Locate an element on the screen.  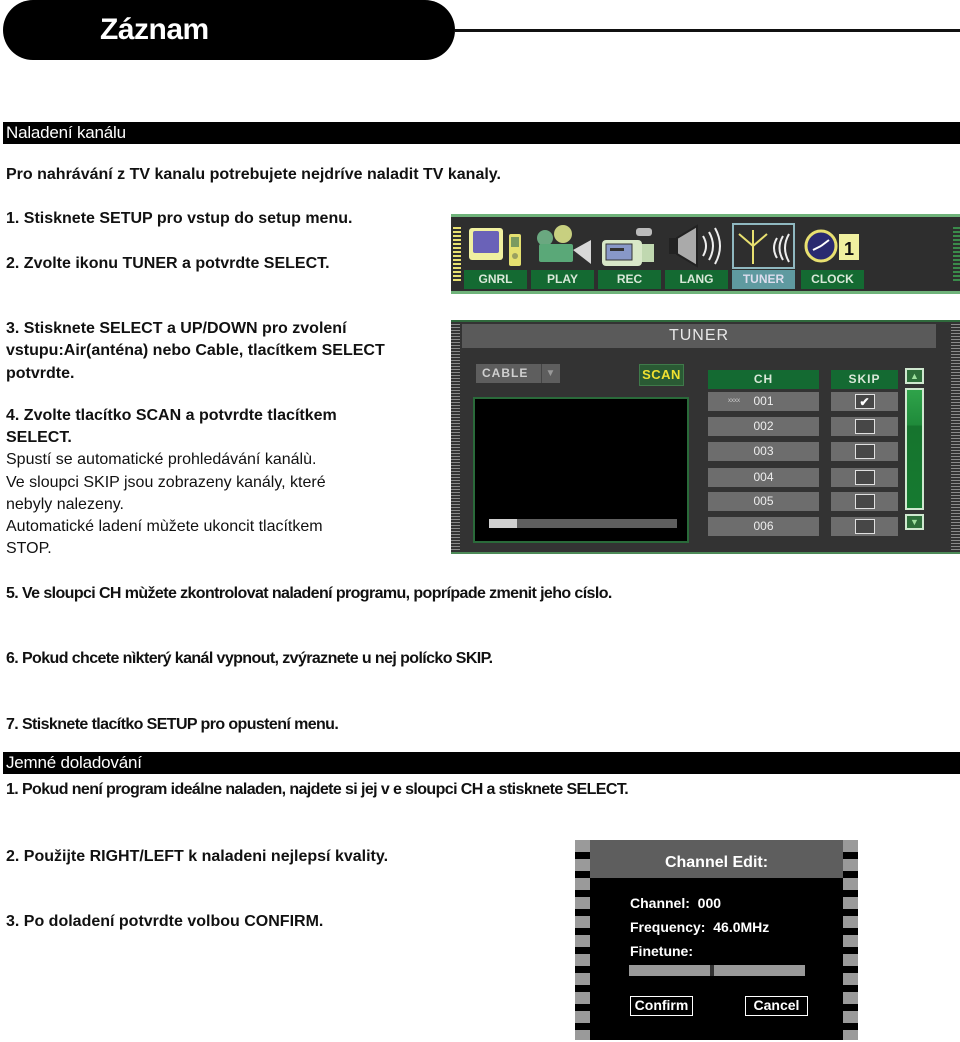
channel-number: 006 is located at coordinates (763, 526).